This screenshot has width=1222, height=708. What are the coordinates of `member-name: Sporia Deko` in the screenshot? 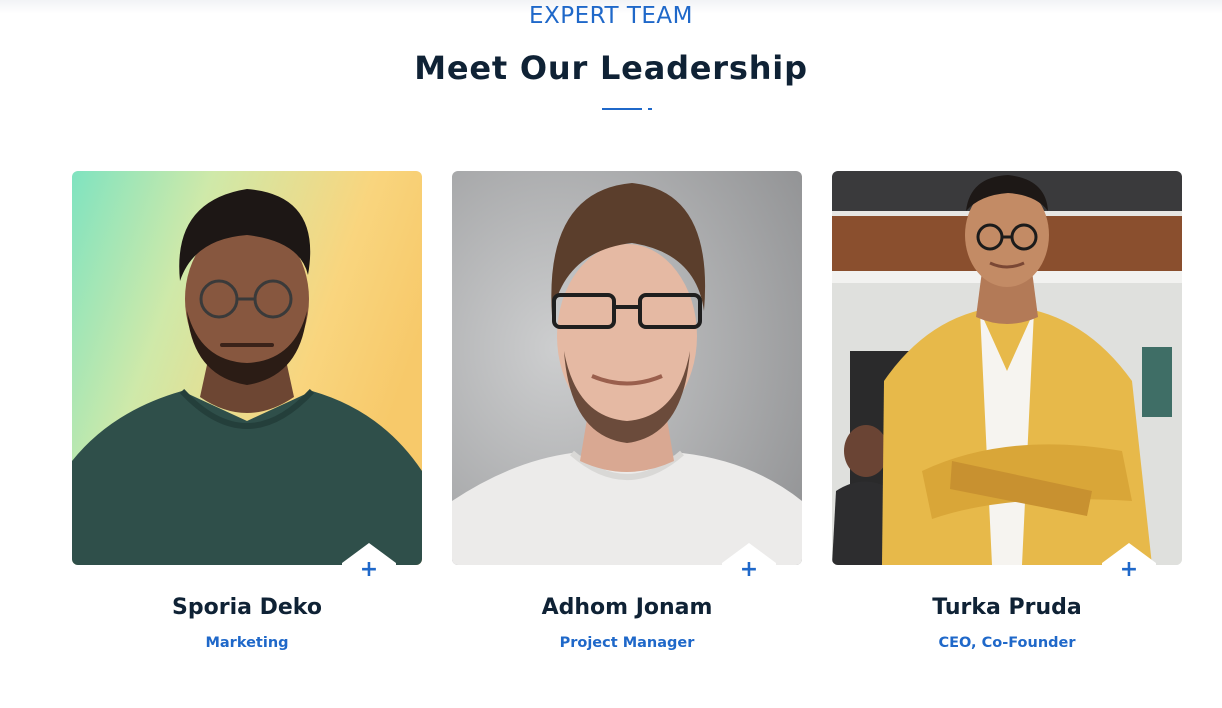 It's located at (247, 607).